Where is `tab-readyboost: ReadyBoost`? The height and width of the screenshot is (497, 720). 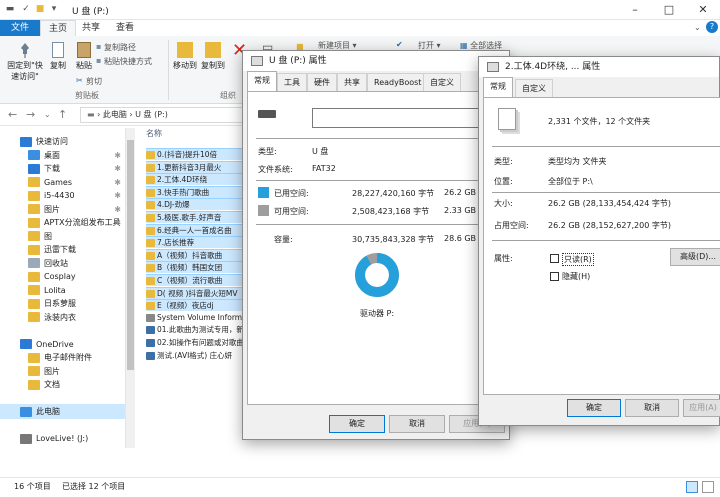 tab-readyboost: ReadyBoost is located at coordinates (398, 82).